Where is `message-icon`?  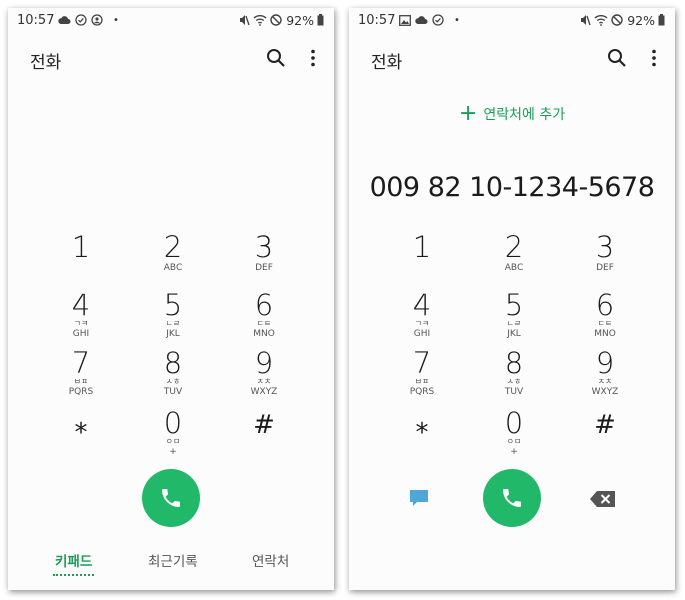 message-icon is located at coordinates (419, 498).